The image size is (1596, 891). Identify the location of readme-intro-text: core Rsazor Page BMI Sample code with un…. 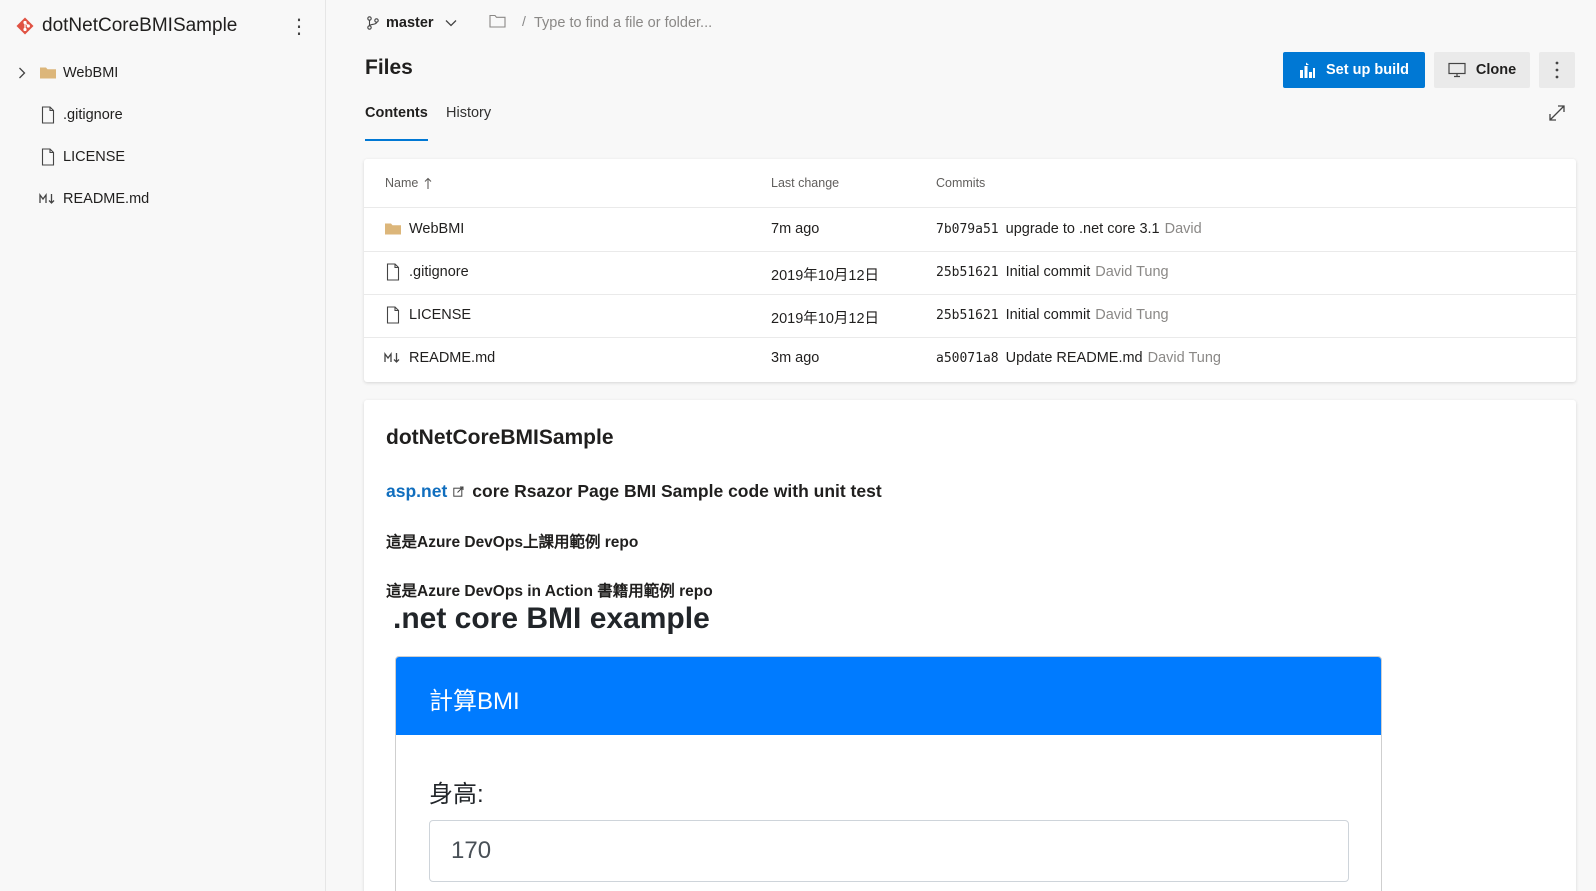
(677, 491).